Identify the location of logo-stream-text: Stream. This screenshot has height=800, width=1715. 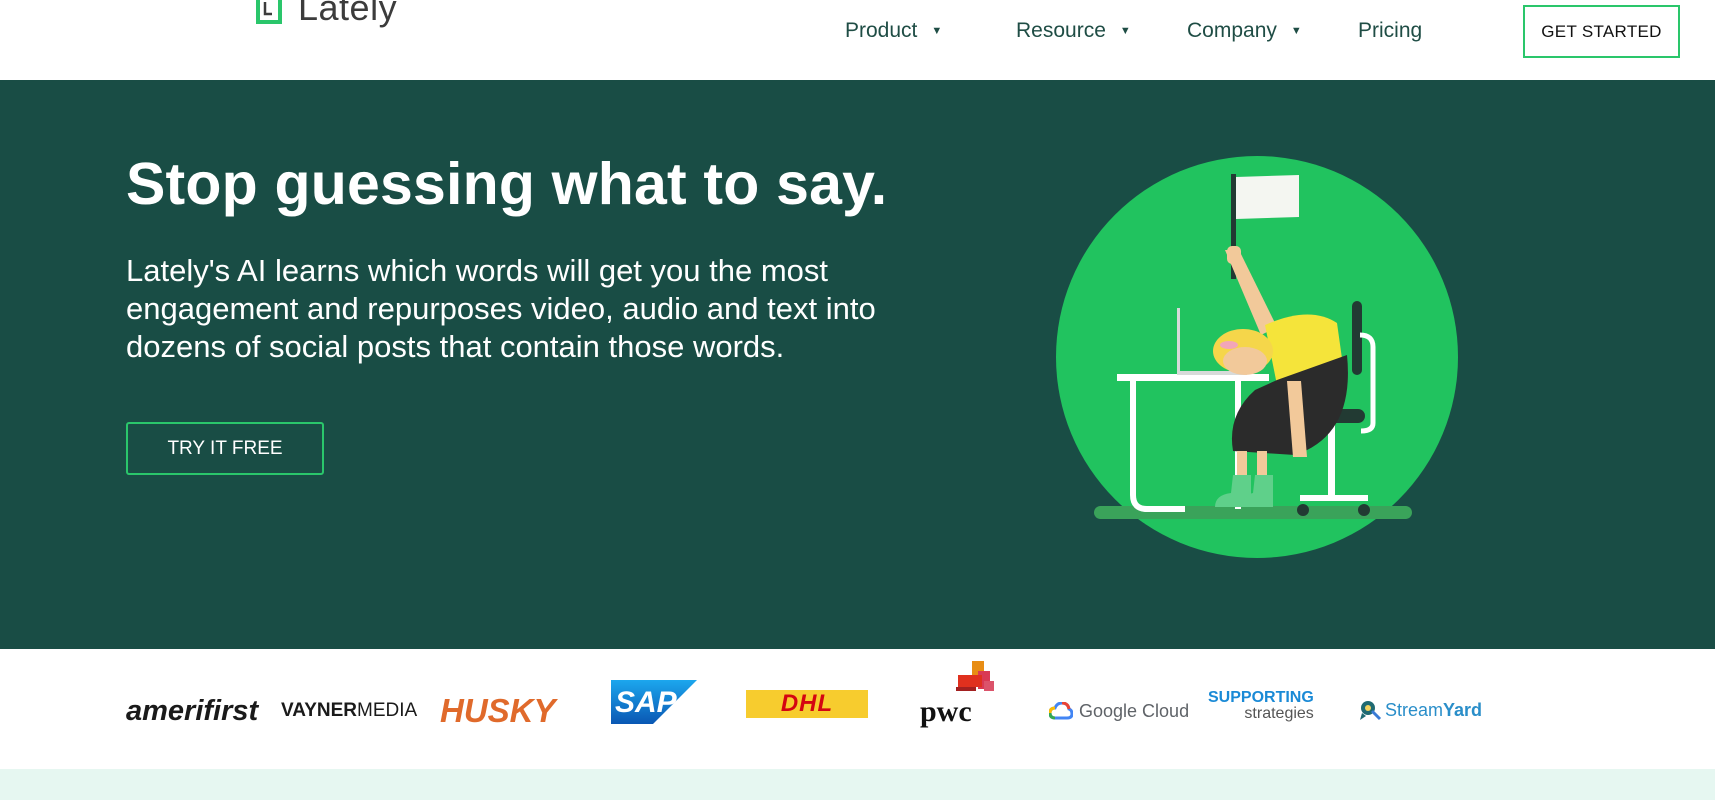
(1414, 709).